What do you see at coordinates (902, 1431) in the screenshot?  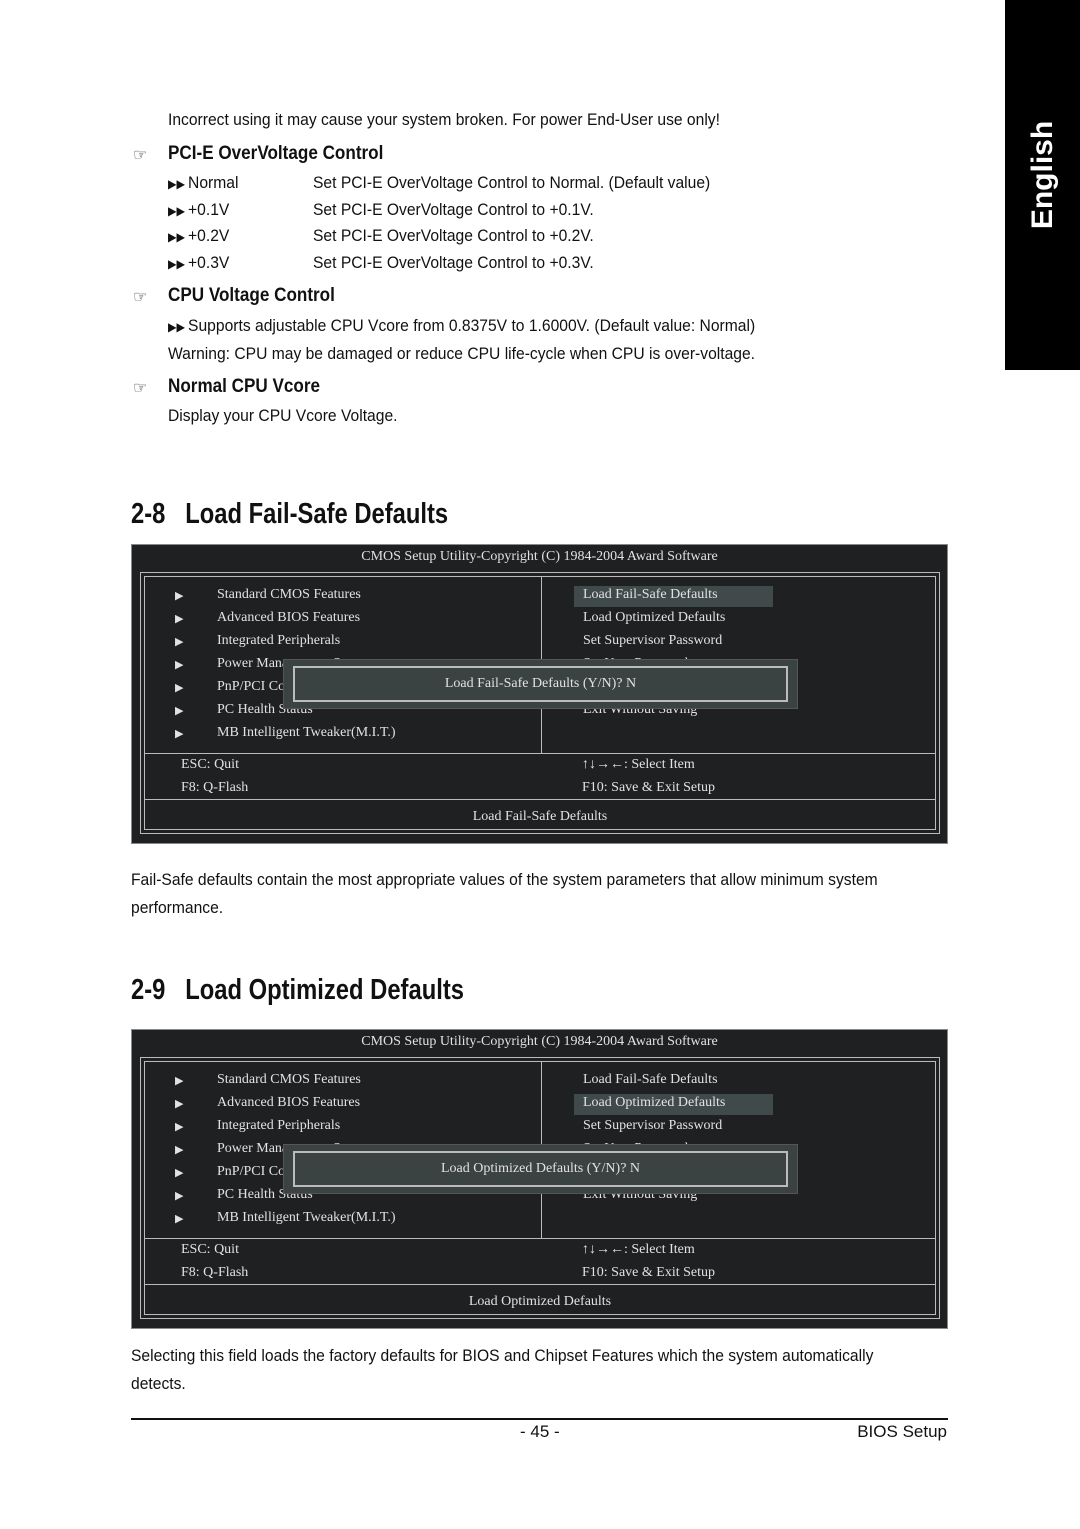 I see `footer-section: BIOS Setup` at bounding box center [902, 1431].